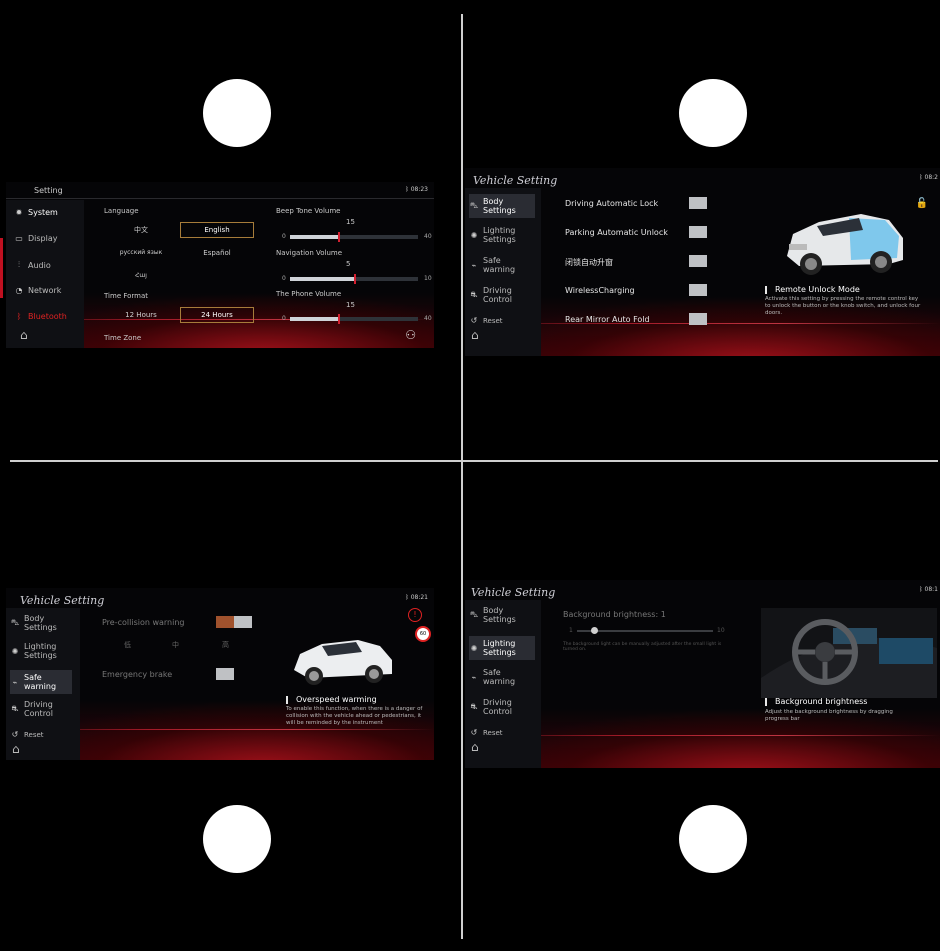 The image size is (940, 951). I want to click on level-high: 高, so click(225, 645).